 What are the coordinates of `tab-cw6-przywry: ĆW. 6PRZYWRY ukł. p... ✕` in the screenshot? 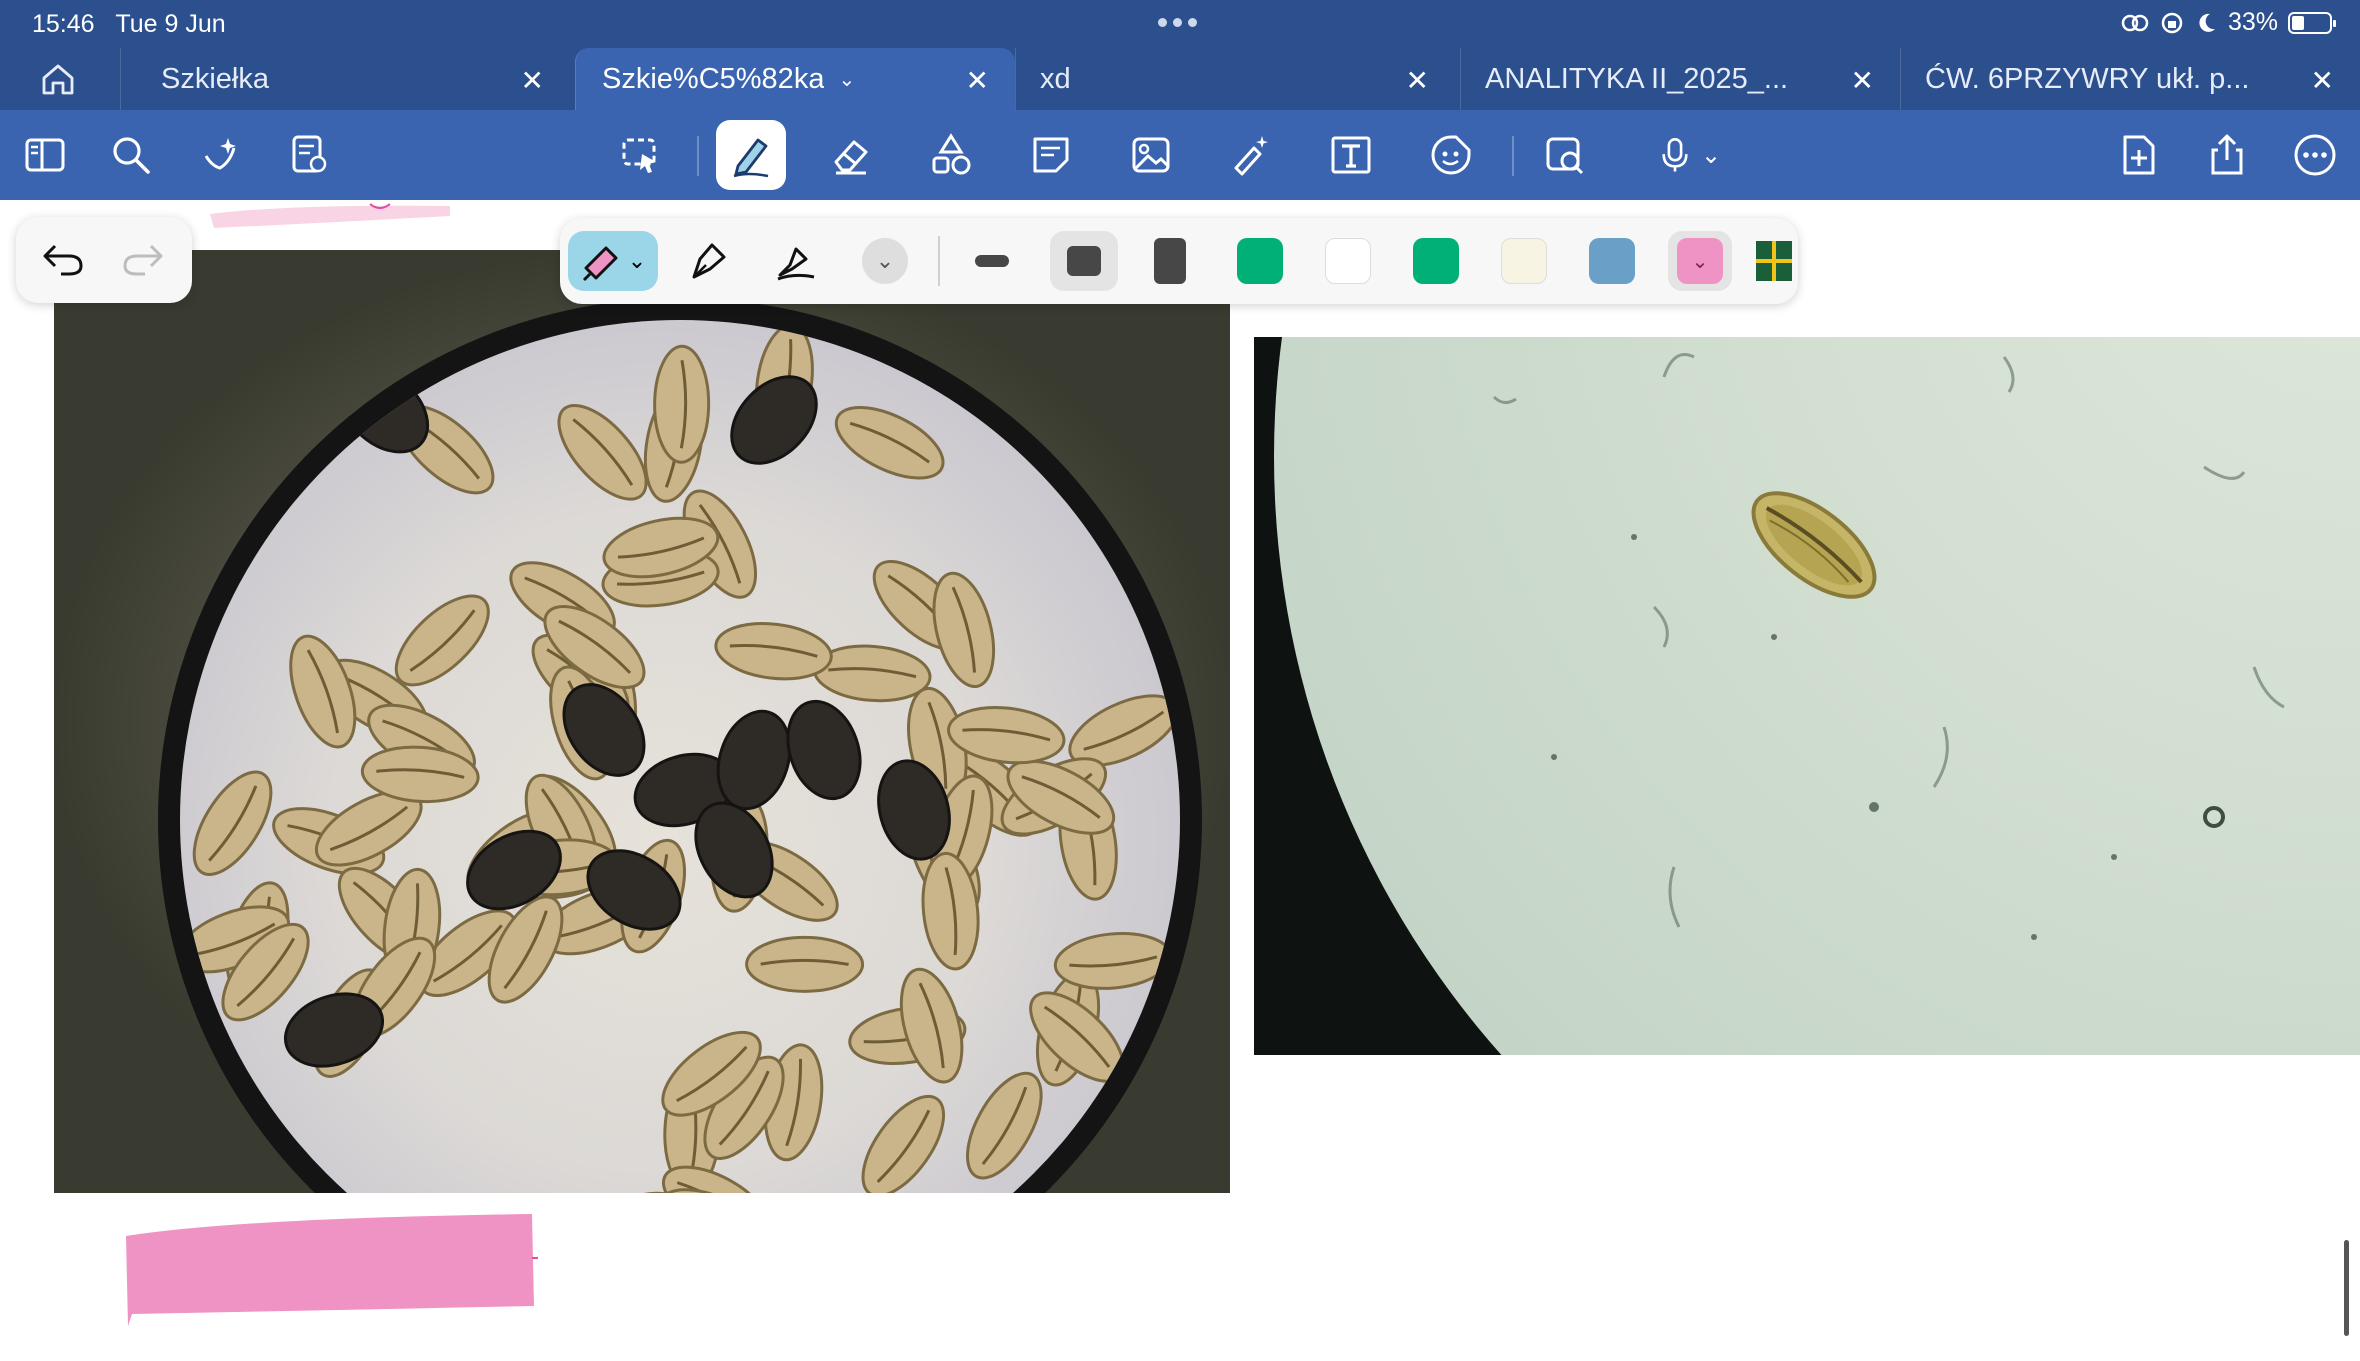 It's located at (2130, 79).